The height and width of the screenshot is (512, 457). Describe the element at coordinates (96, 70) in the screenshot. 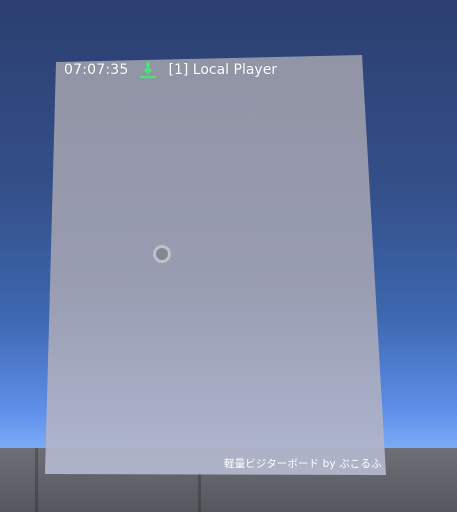

I see `entry-time: 07:07:35` at that location.